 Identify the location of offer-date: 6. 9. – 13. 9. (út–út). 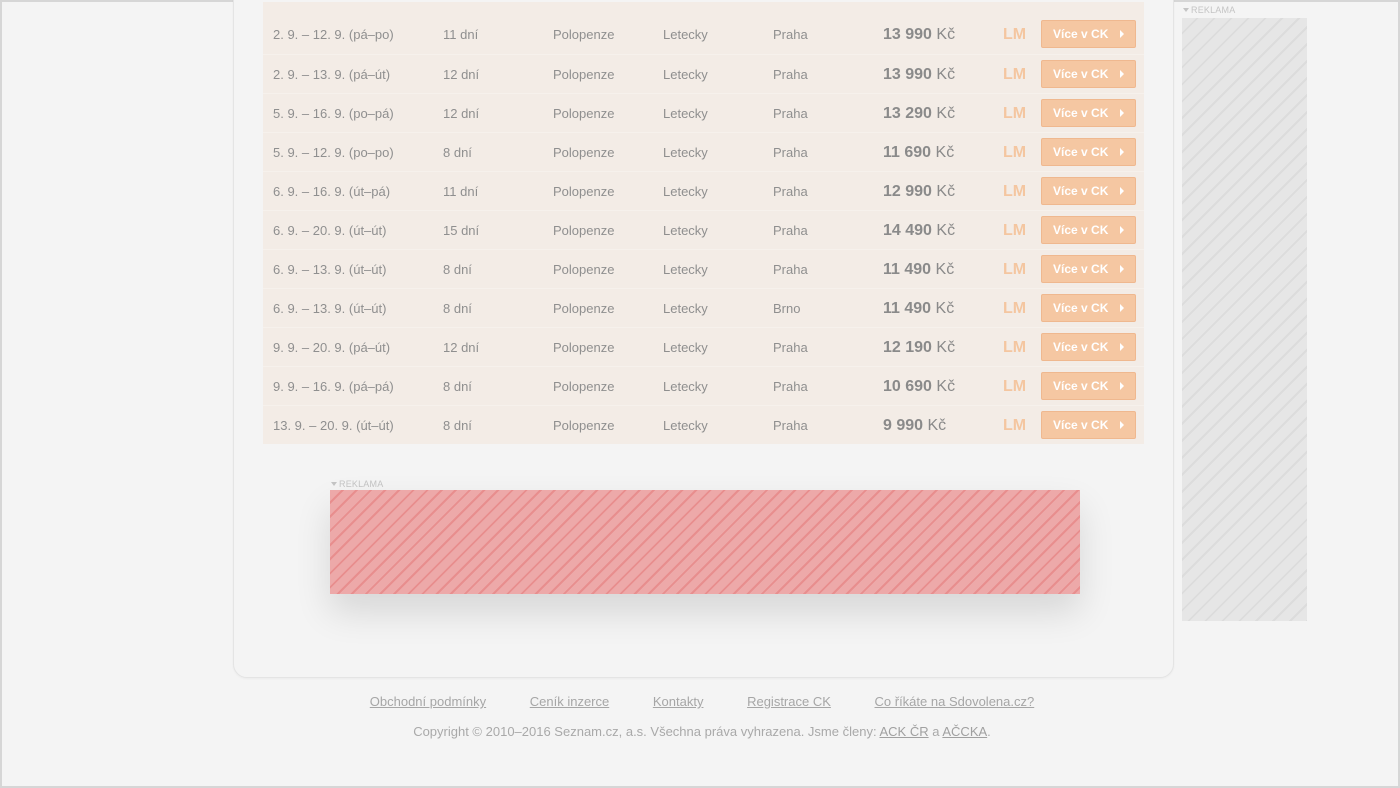
(330, 308).